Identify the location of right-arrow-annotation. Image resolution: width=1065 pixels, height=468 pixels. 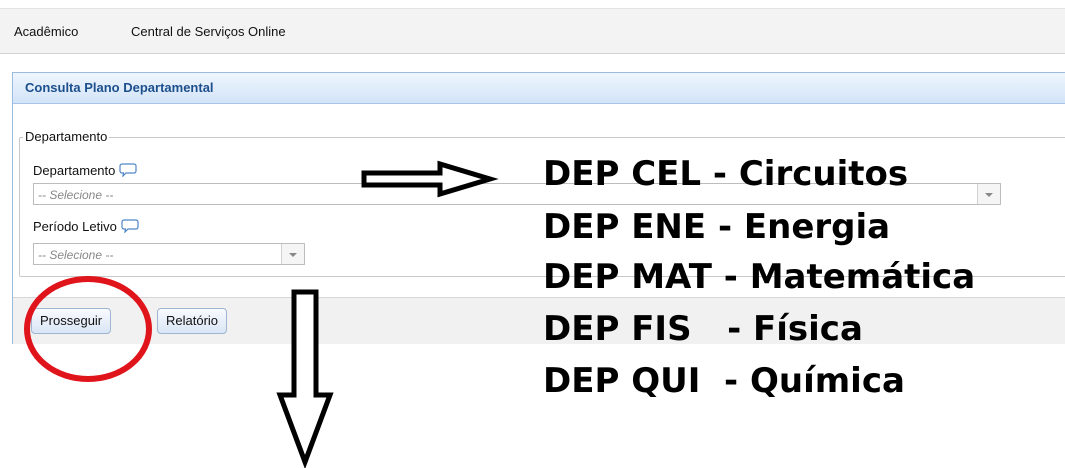
(430, 179).